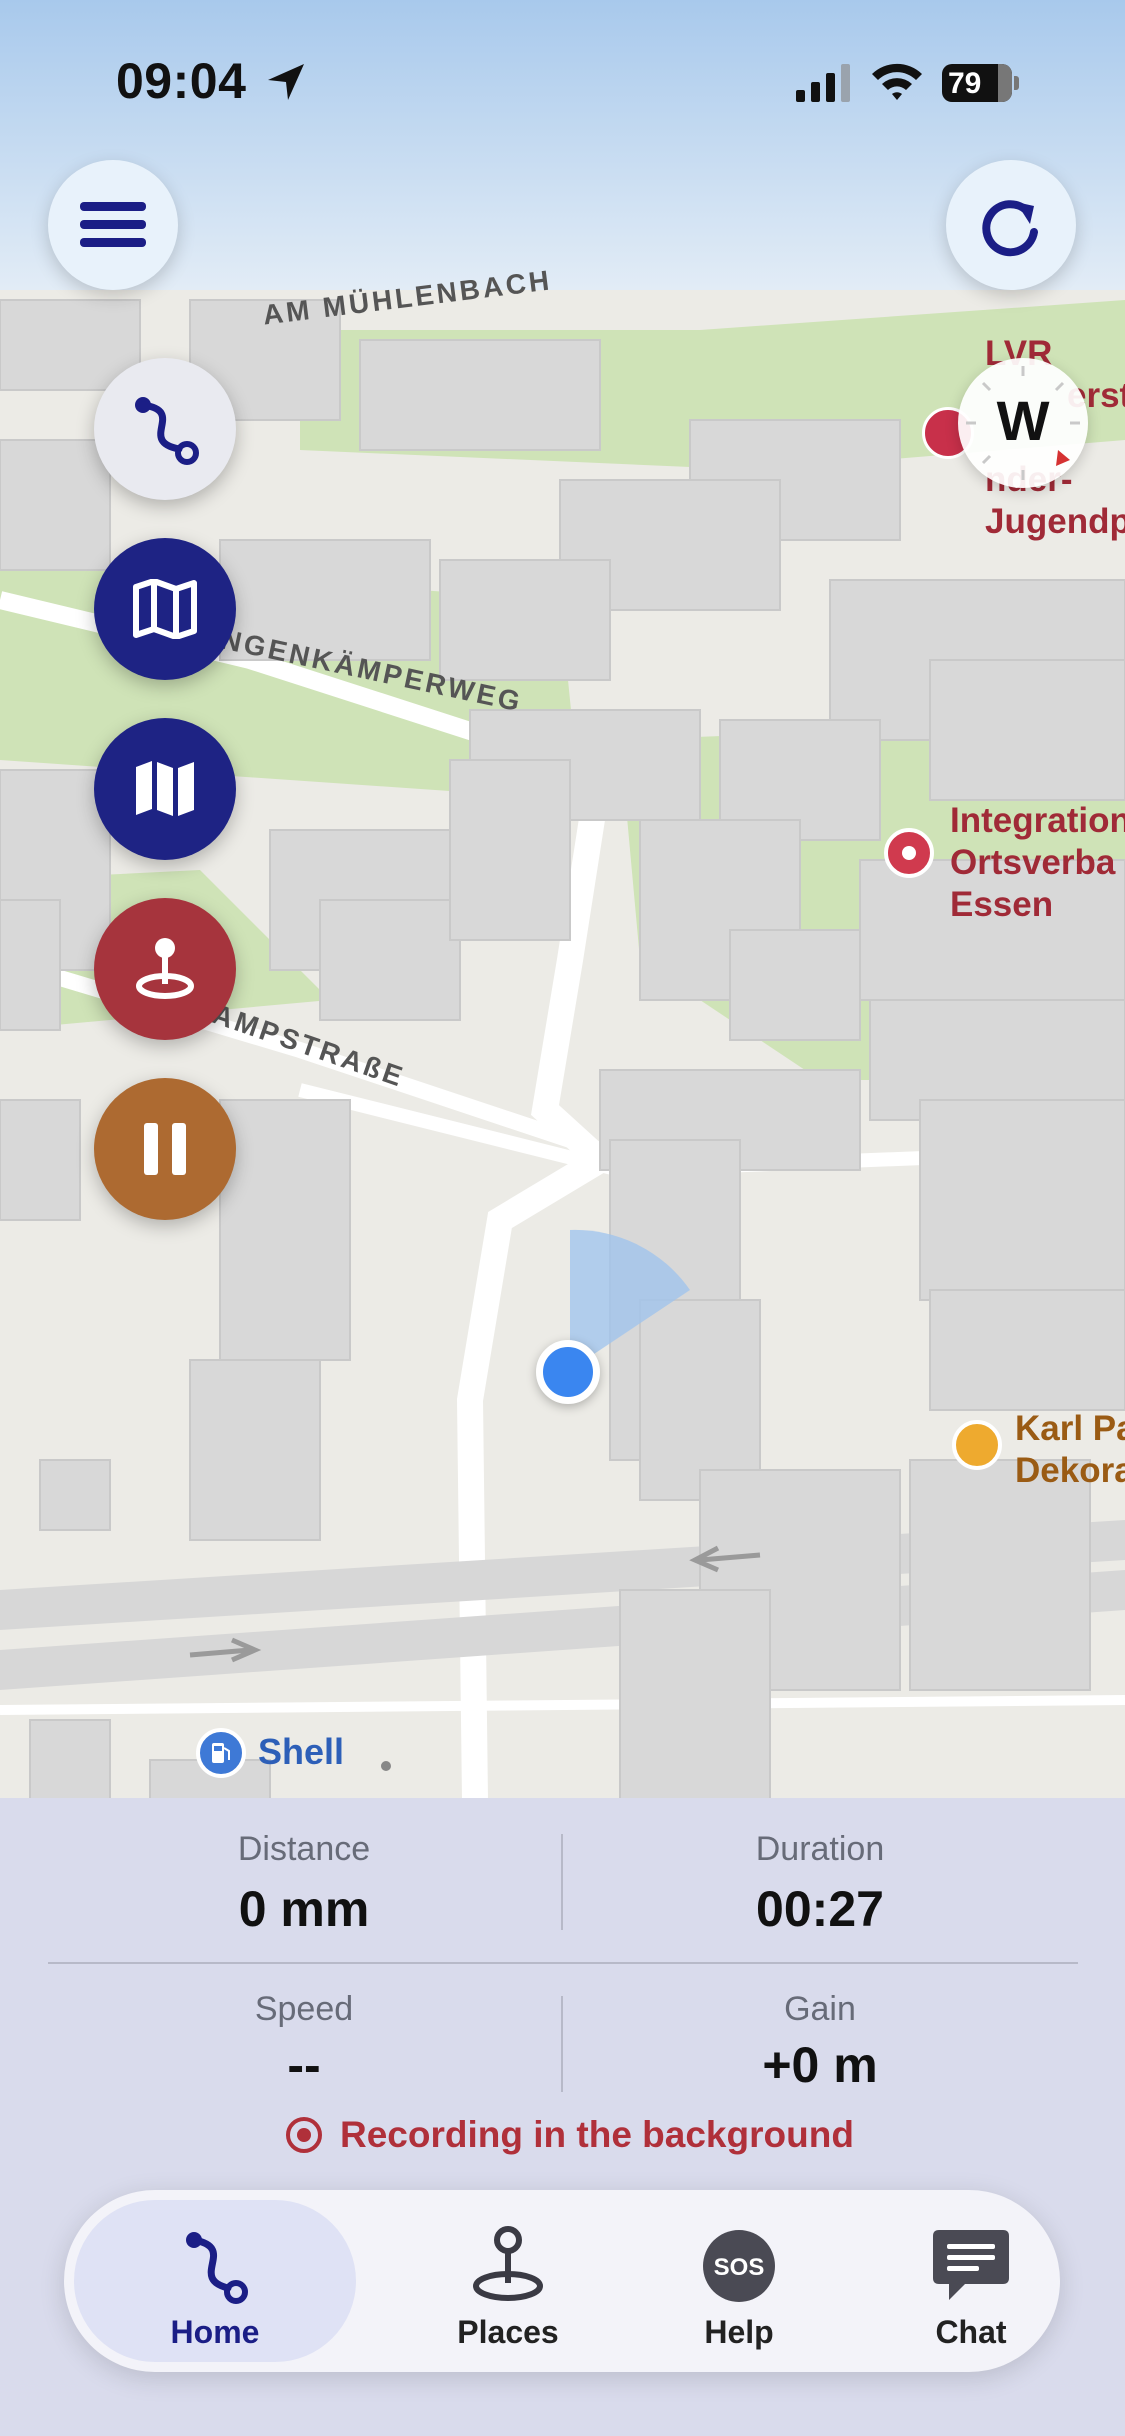 The image size is (1125, 2436). I want to click on svg-text: SOS, so click(739, 2267).